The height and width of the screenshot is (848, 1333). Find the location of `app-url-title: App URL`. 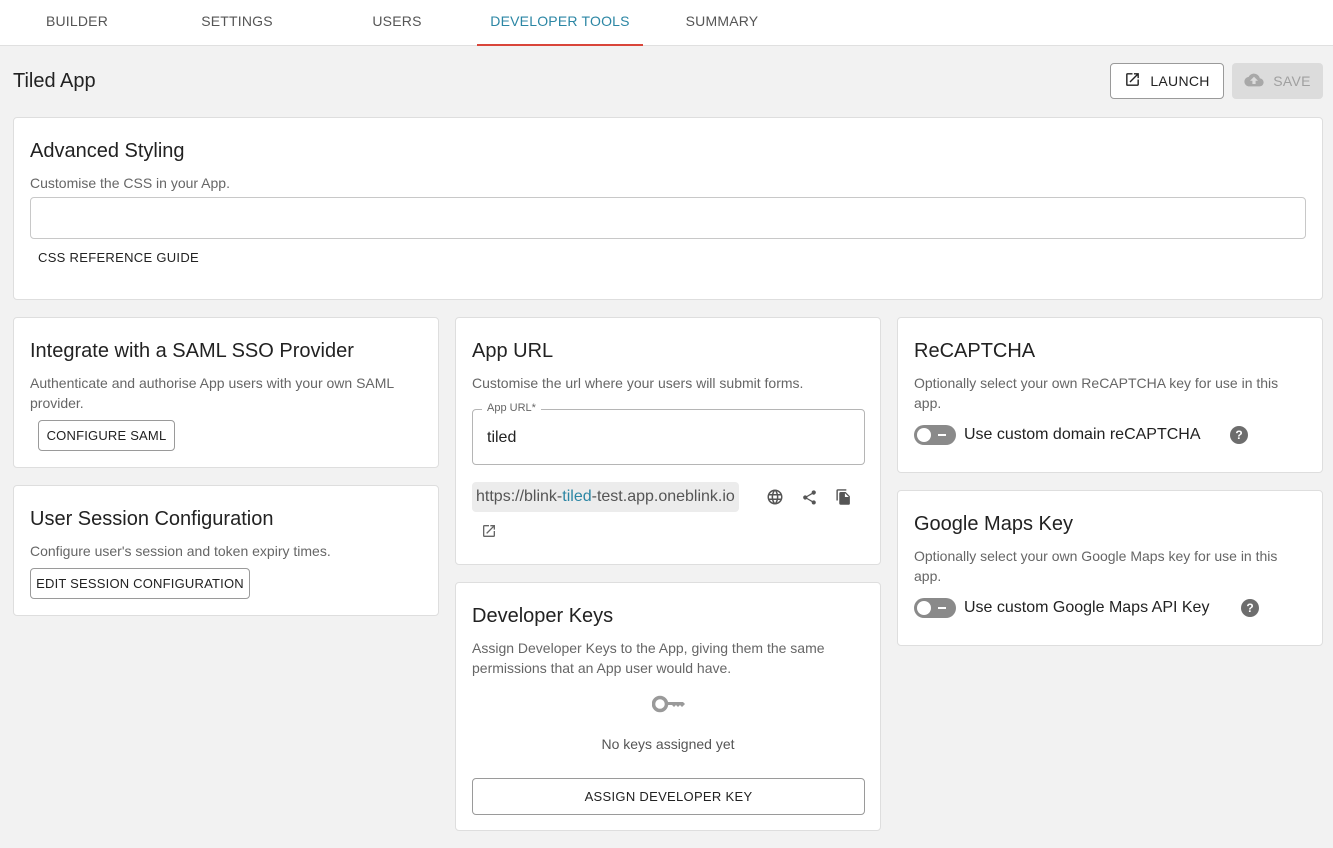

app-url-title: App URL is located at coordinates (513, 351).